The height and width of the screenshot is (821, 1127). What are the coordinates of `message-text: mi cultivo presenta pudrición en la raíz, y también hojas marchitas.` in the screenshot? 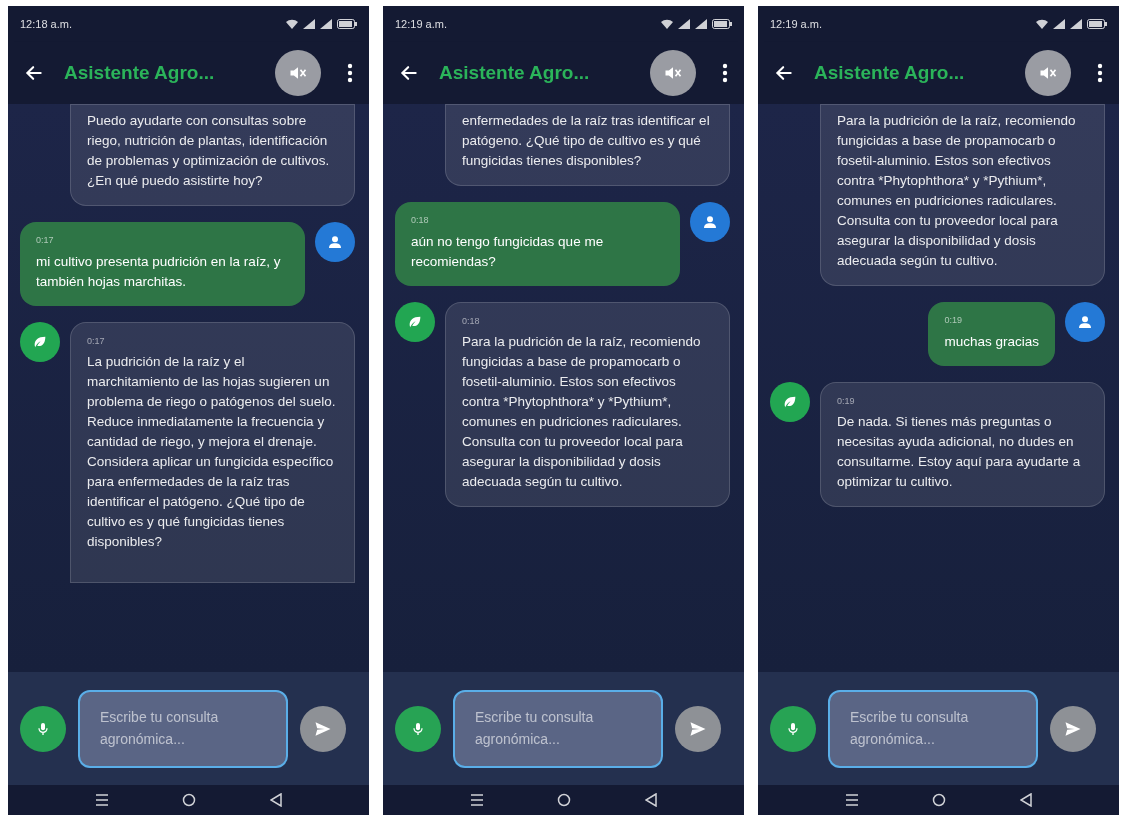 It's located at (159, 271).